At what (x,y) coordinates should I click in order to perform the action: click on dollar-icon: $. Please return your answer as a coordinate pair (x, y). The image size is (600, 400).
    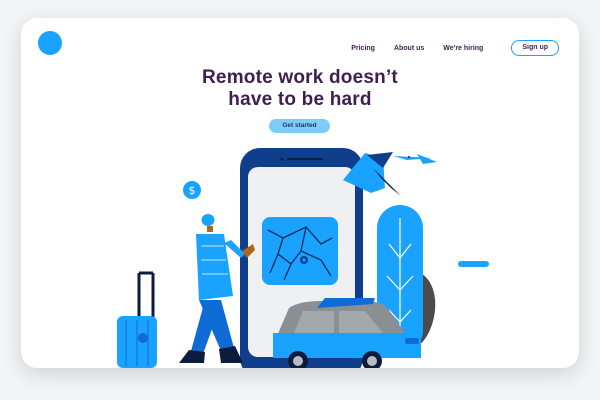
    Looking at the image, I should click on (192, 190).